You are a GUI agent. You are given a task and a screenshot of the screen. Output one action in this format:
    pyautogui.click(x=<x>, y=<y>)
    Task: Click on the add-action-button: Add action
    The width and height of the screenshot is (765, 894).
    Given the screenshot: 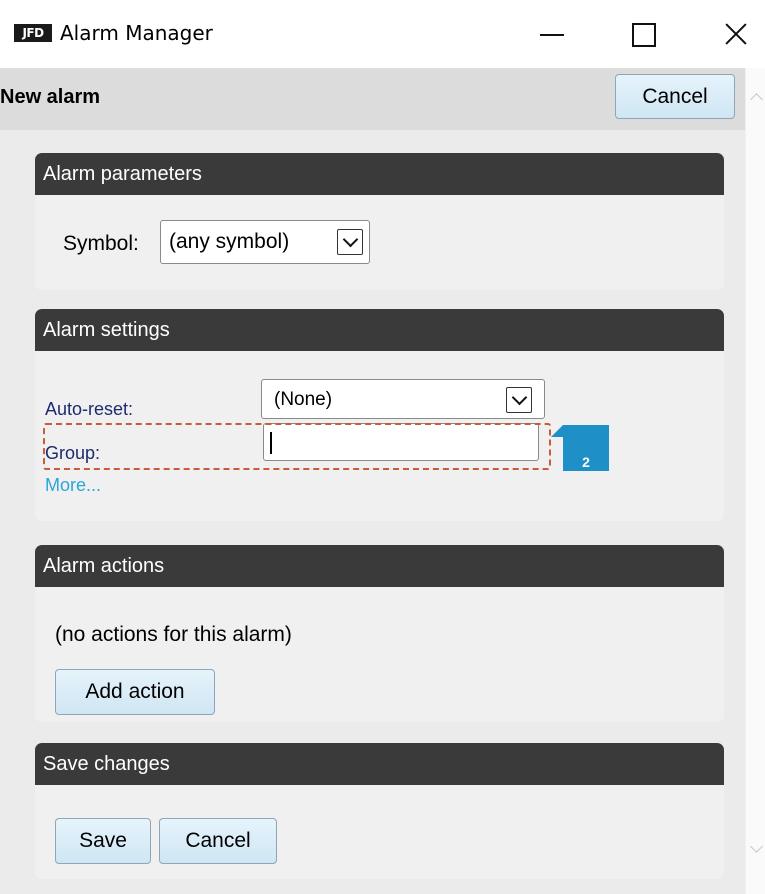 What is the action you would take?
    pyautogui.click(x=135, y=692)
    